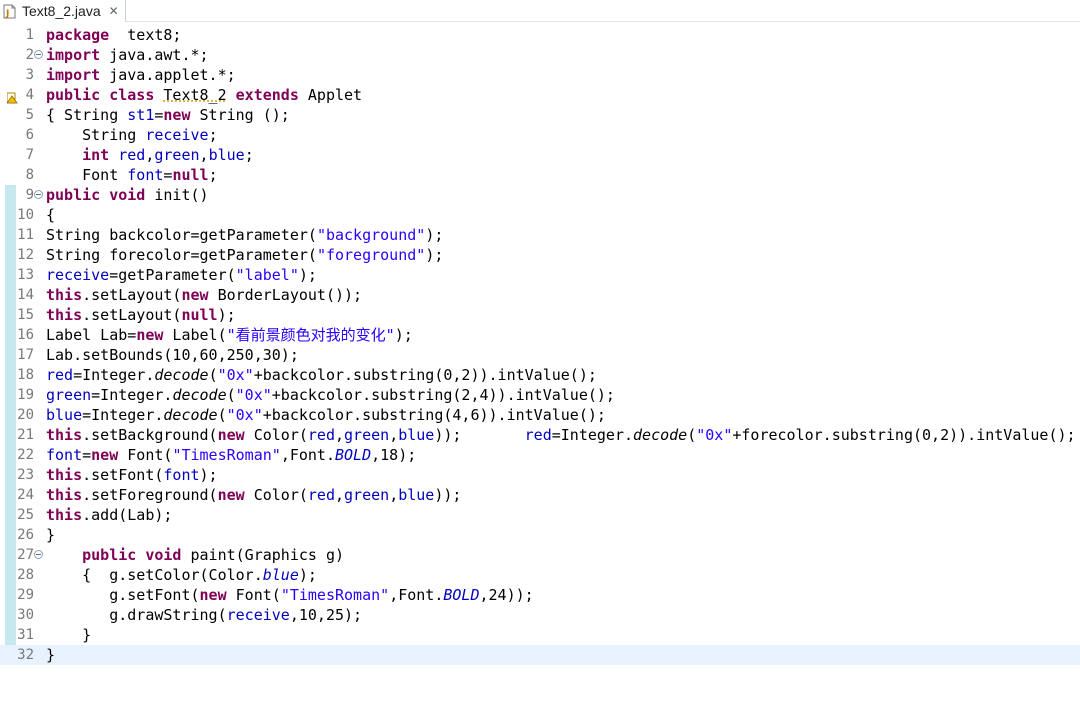 The width and height of the screenshot is (1080, 707). I want to click on line-number: 14, so click(25, 295).